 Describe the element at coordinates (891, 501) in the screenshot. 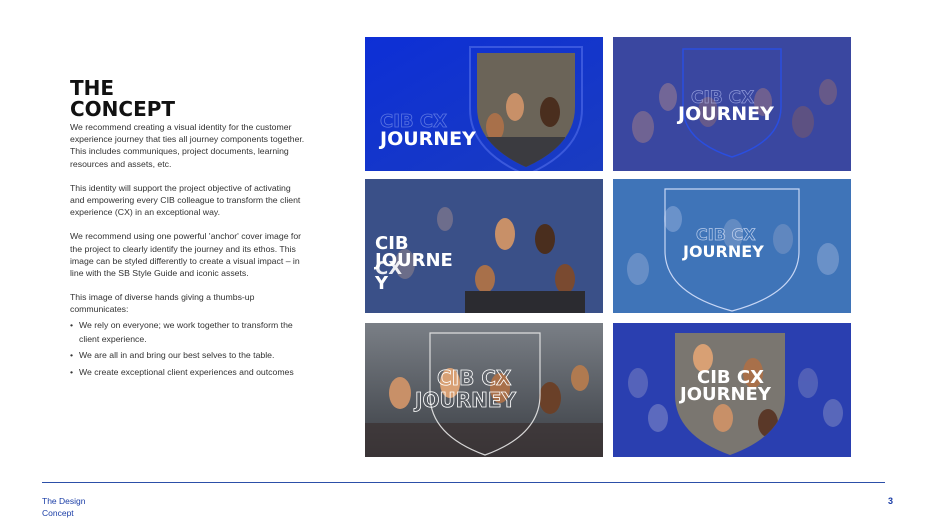

I see `page-number: 3` at that location.